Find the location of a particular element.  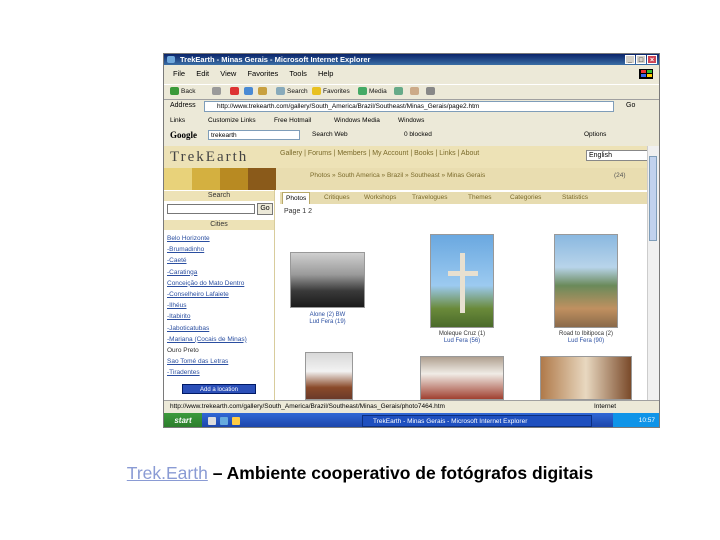

history-icon is located at coordinates (398, 91).